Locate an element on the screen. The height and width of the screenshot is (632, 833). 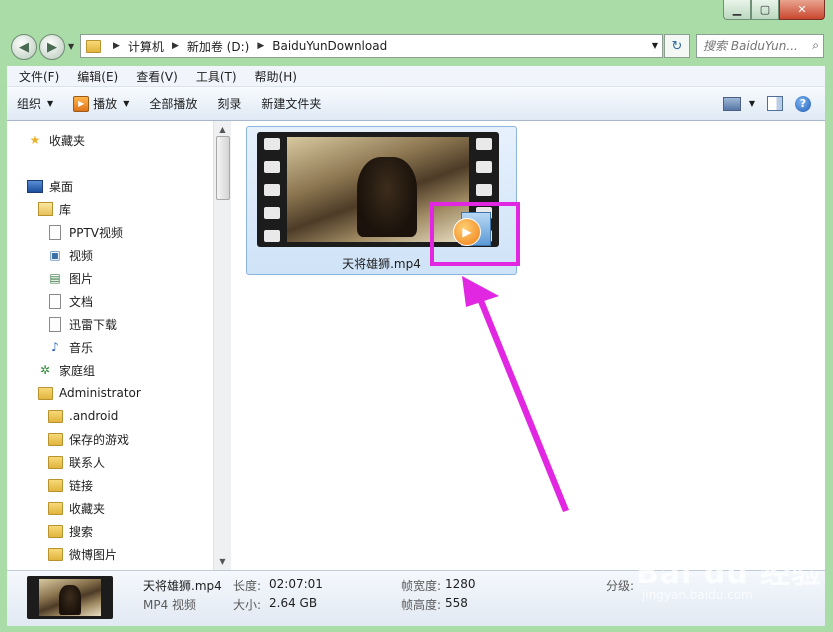
video-icon: ▣ is located at coordinates (55, 255).